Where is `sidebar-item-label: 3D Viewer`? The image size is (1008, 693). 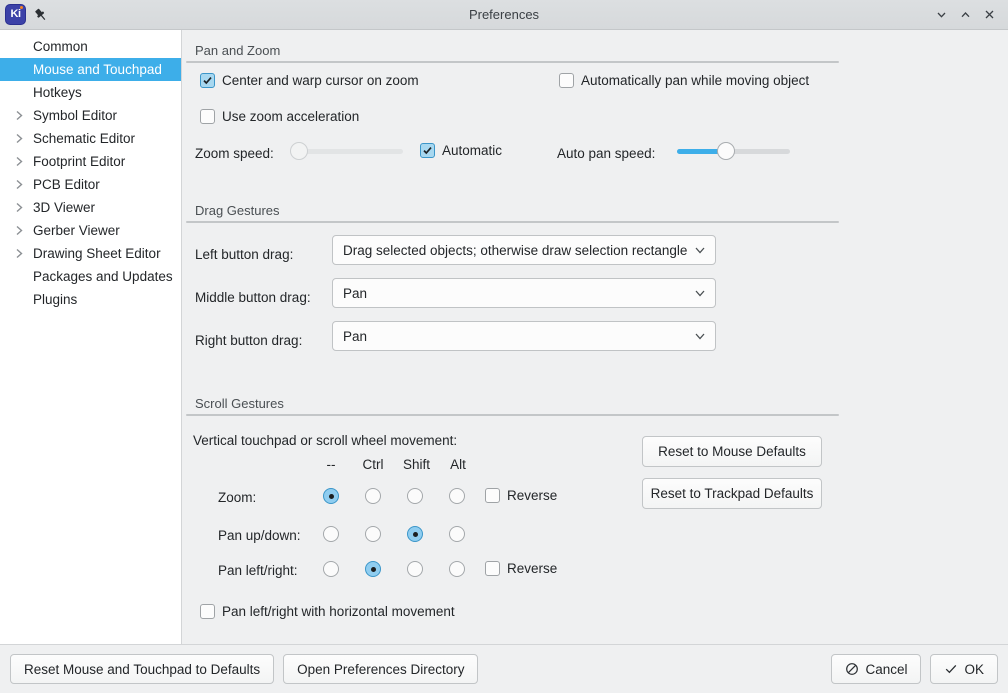
sidebar-item-label: 3D Viewer is located at coordinates (64, 207).